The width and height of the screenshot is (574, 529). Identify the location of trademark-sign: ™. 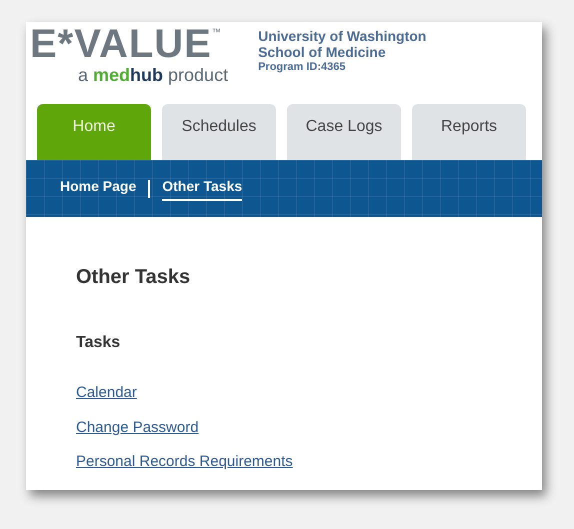
(216, 32).